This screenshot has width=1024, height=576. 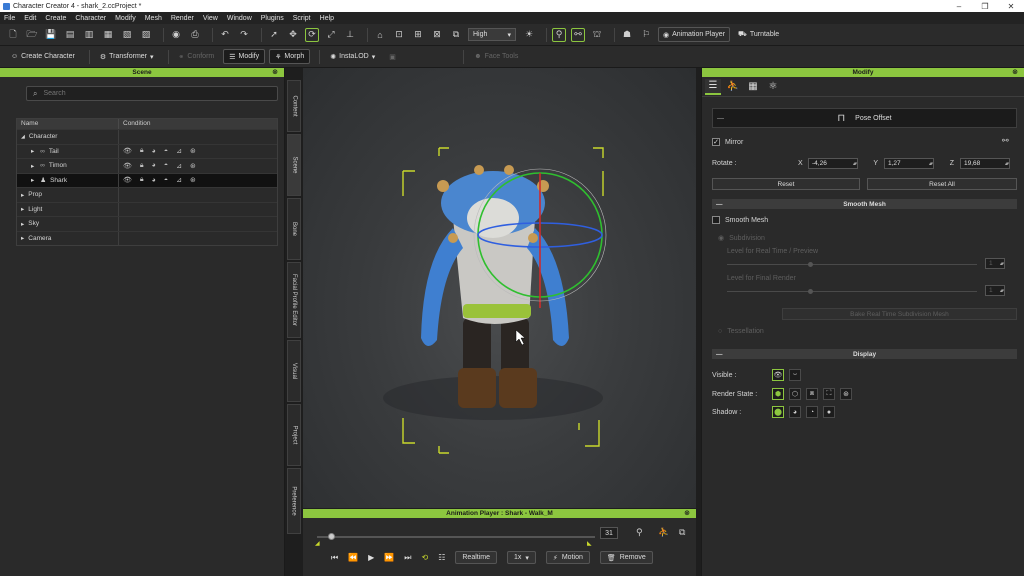 I want to click on export-fbx-icon: ▦, so click(x=108, y=35).